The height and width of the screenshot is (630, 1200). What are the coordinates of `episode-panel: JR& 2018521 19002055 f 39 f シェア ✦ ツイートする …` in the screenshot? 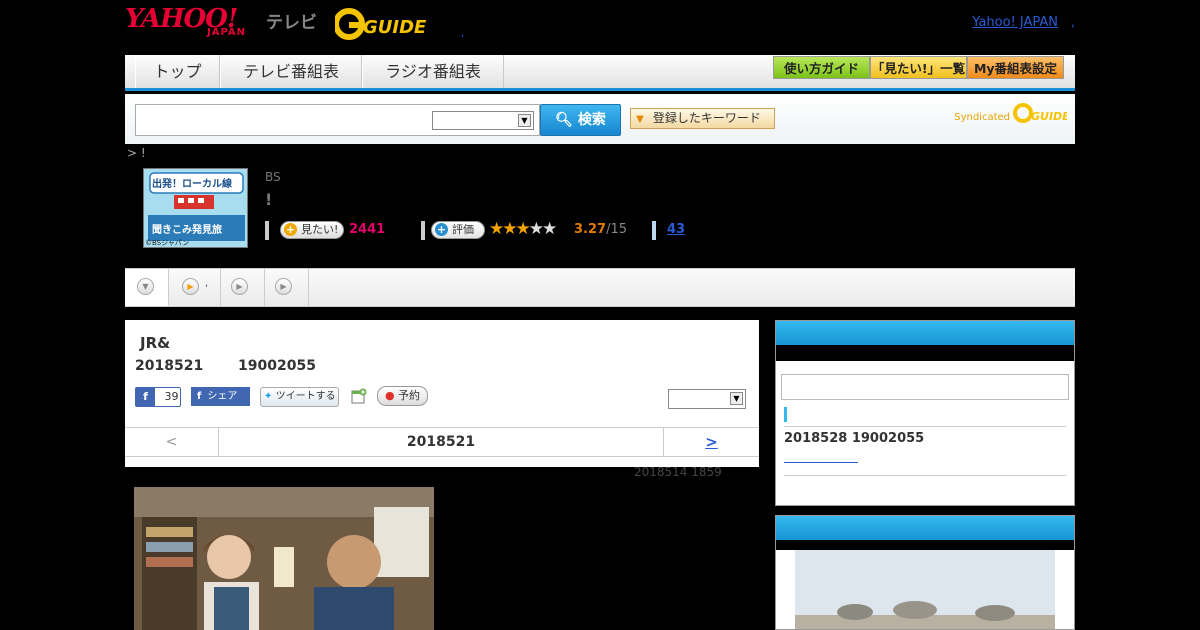 It's located at (442, 393).